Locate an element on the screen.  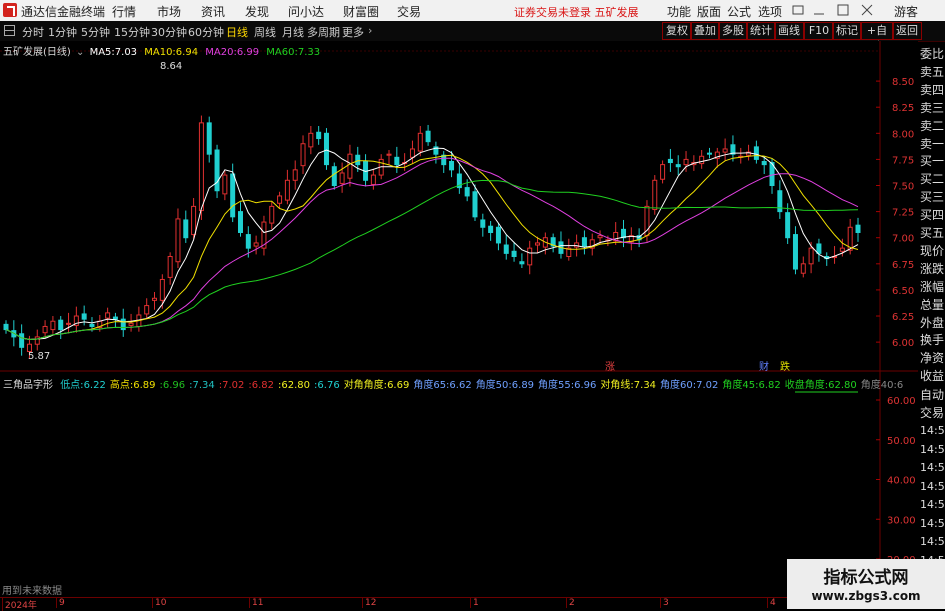
biaoji-button: 标记 is located at coordinates (847, 31).